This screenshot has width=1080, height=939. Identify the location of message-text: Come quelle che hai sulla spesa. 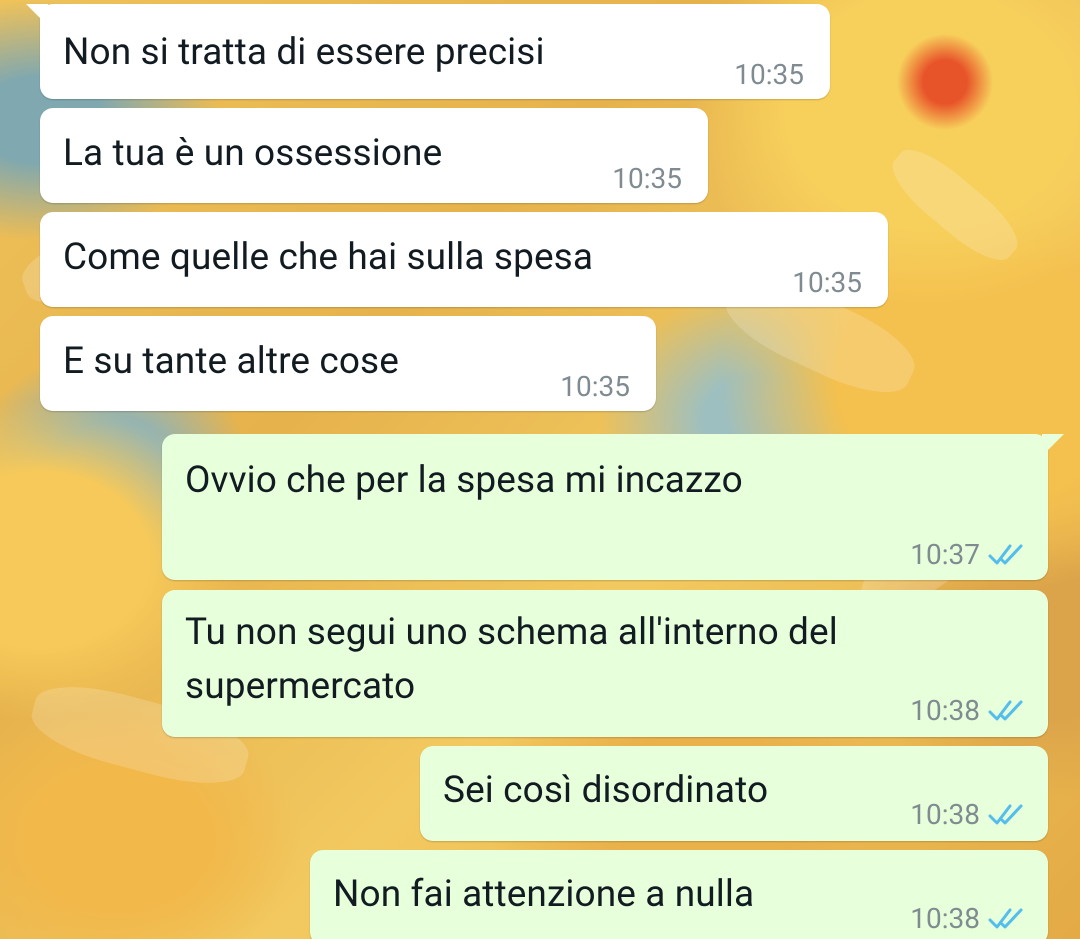
(328, 257).